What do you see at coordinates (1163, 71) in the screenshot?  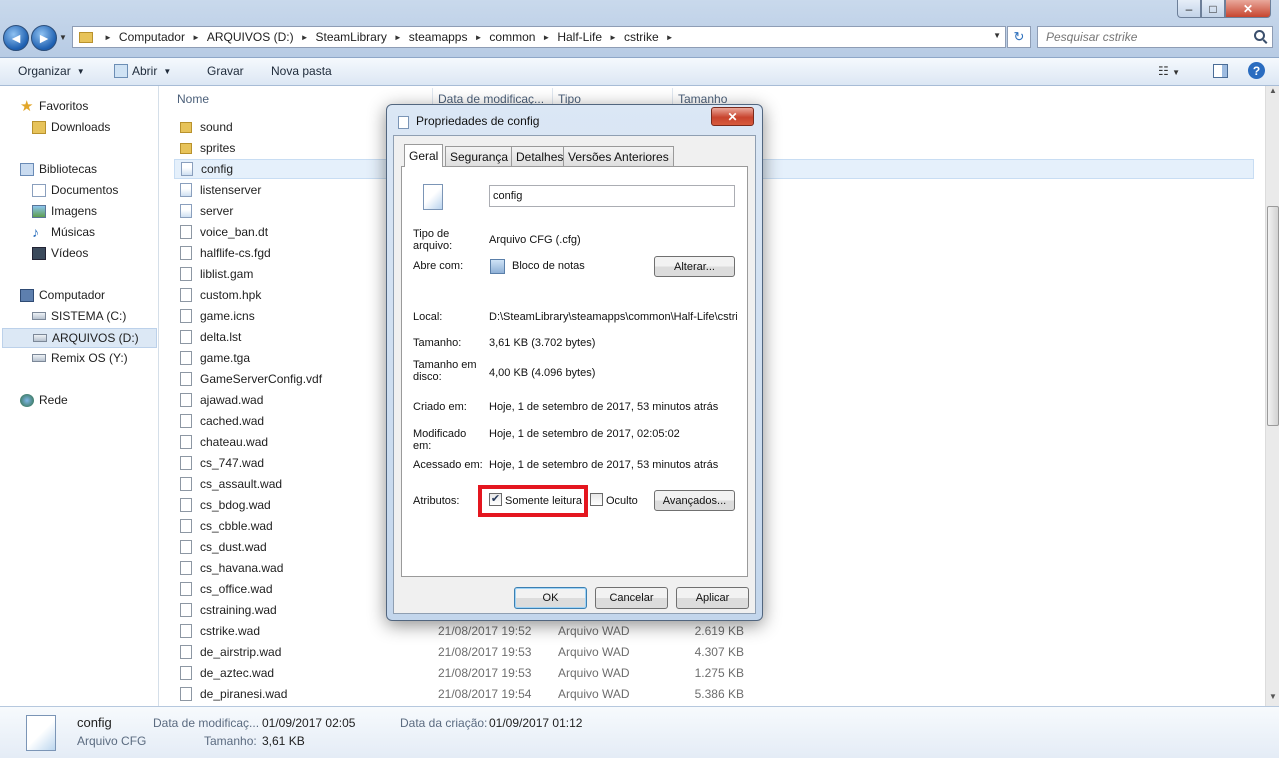 I see `view-icon: ☷` at bounding box center [1163, 71].